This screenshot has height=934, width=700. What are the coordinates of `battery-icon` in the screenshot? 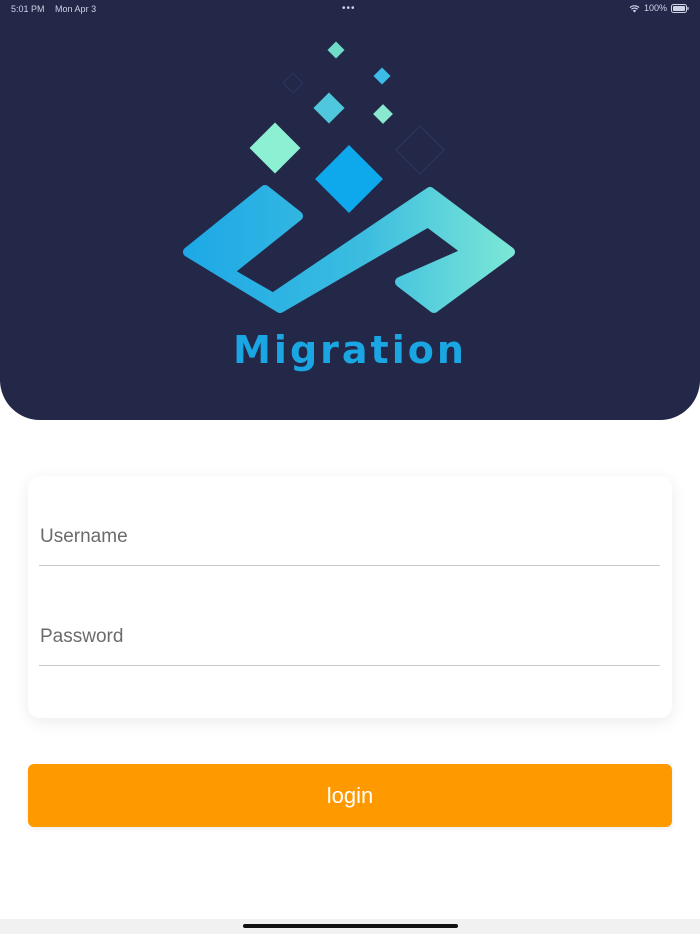 It's located at (680, 8).